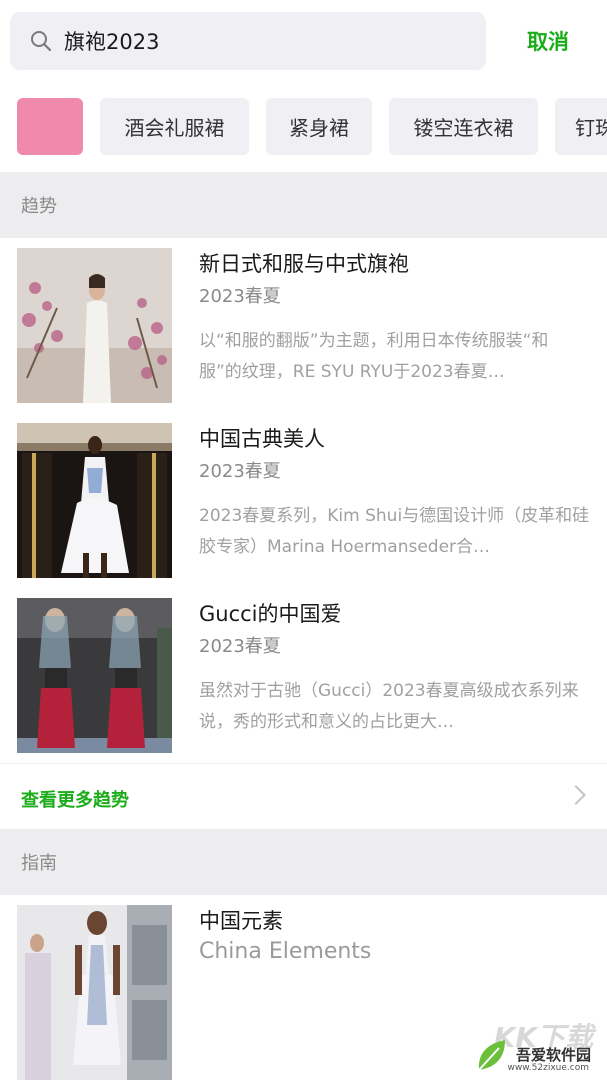 The image size is (607, 1080). What do you see at coordinates (270, 614) in the screenshot?
I see `trend-title: Gucci的中国爱` at bounding box center [270, 614].